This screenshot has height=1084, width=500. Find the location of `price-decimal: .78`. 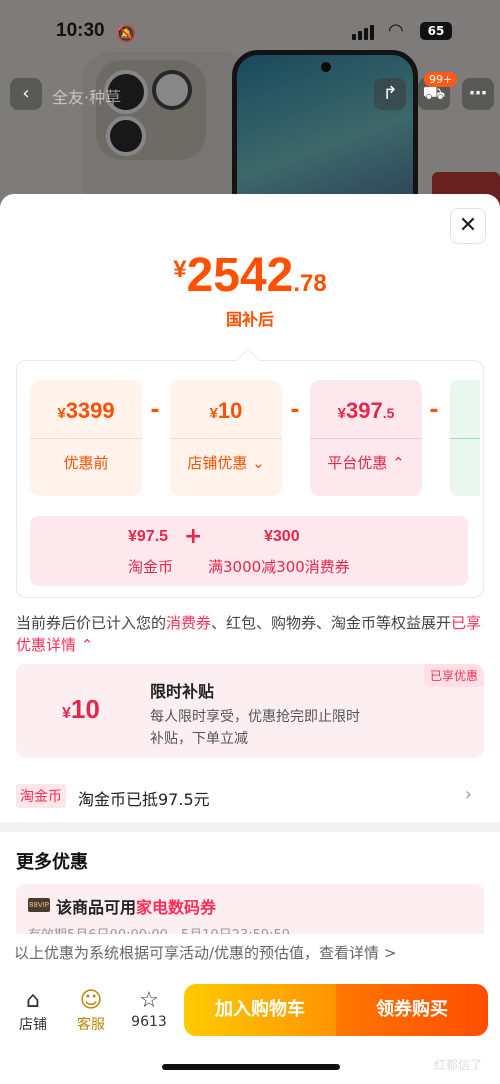

price-decimal: .78 is located at coordinates (310, 283).